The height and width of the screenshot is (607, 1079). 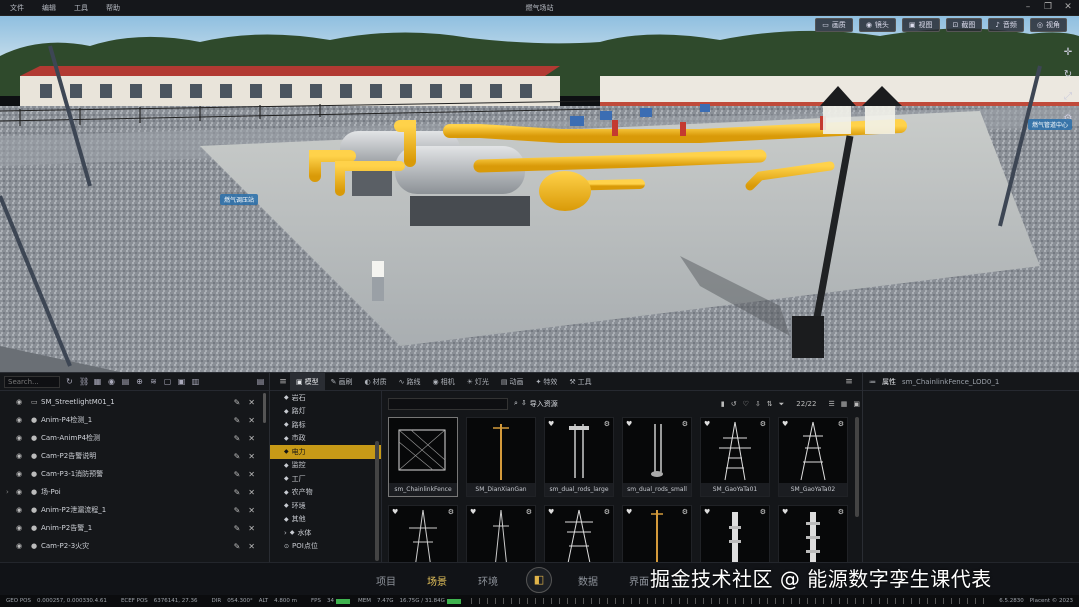 What do you see at coordinates (813, 457) in the screenshot?
I see `asset-tile: ♥ ⚙ SM_GaoYaTa02` at bounding box center [813, 457].